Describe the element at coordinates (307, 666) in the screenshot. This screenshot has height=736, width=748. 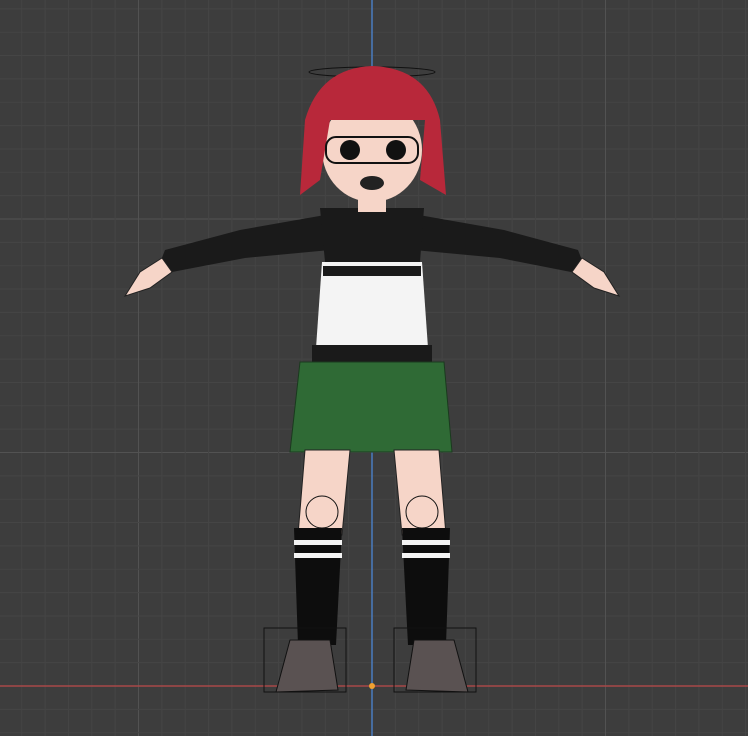
I see `left-shoe` at that location.